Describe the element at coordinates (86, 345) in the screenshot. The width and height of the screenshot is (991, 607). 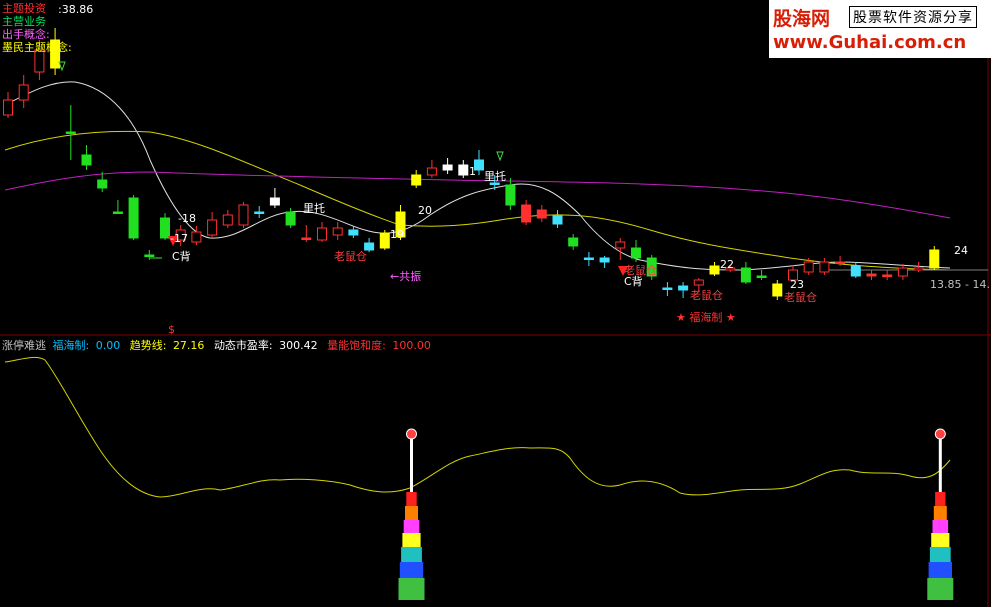
I see `subpanel-item-fuhai: 福海制: 0.00` at that location.